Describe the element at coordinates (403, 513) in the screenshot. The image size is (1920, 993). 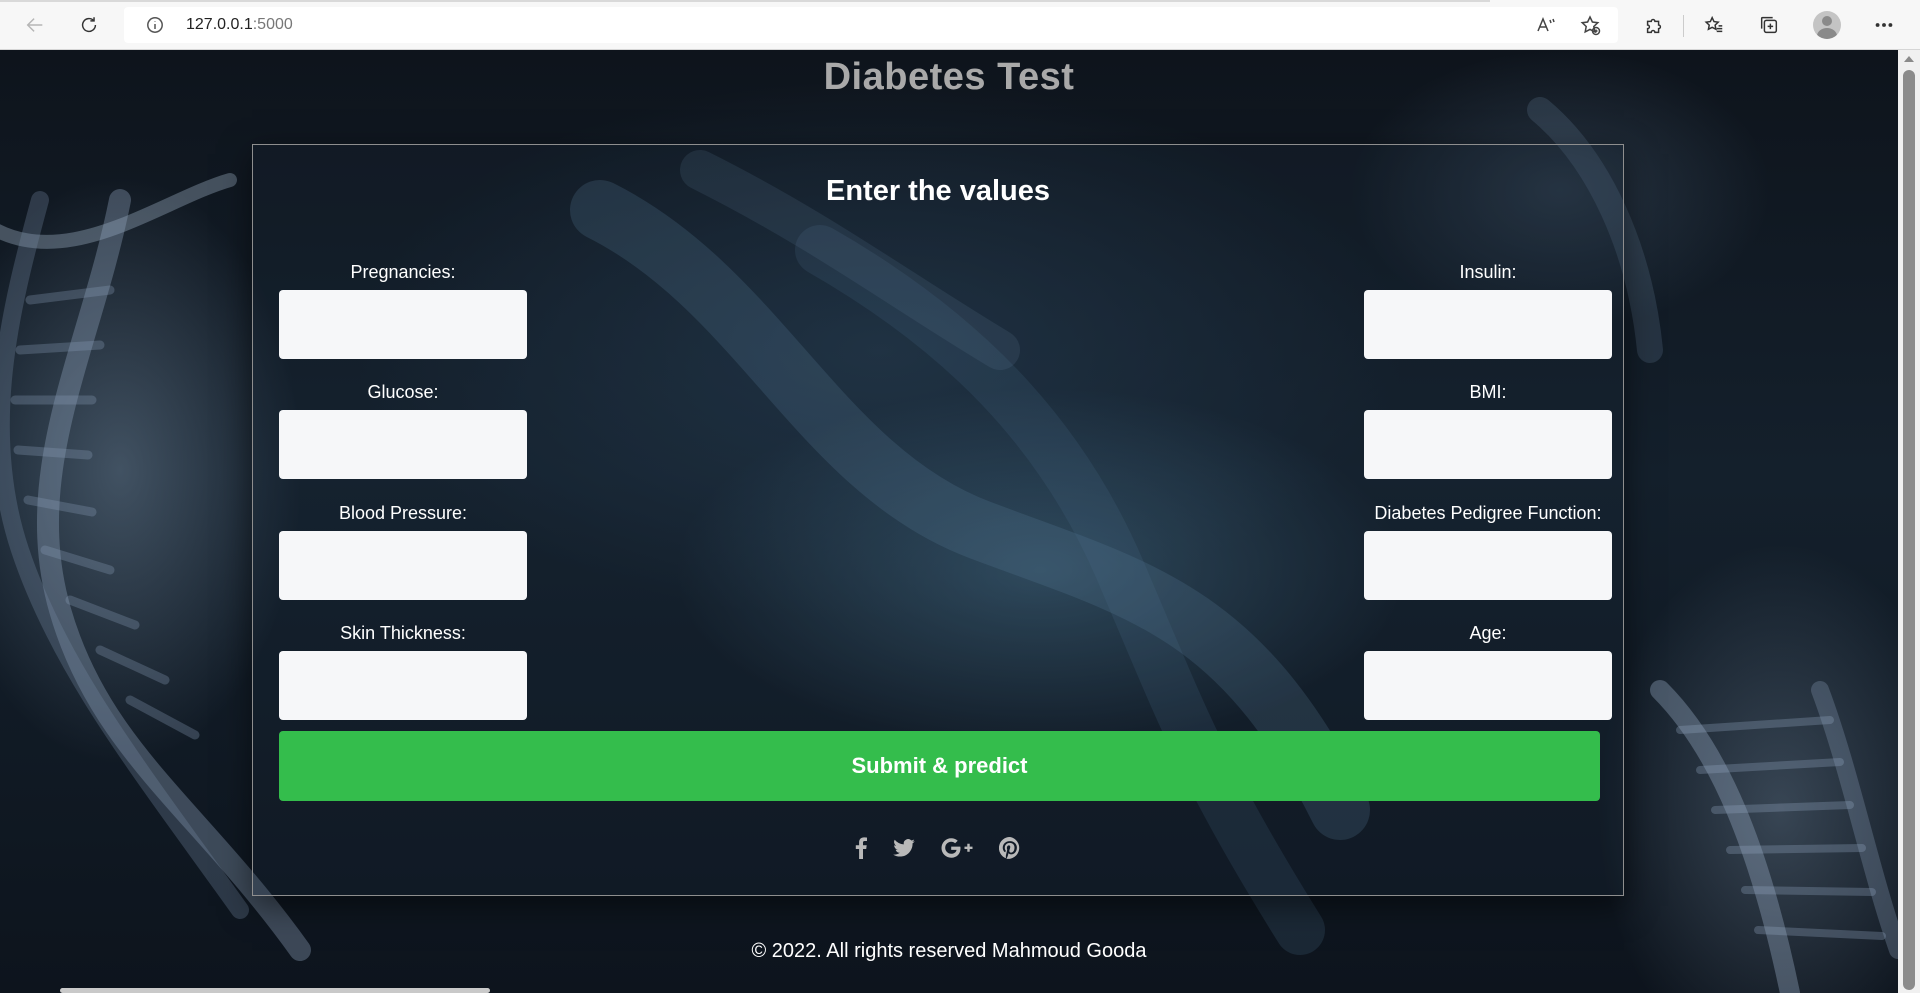
I see `blood-pressure-label: Blood Pressure:` at that location.